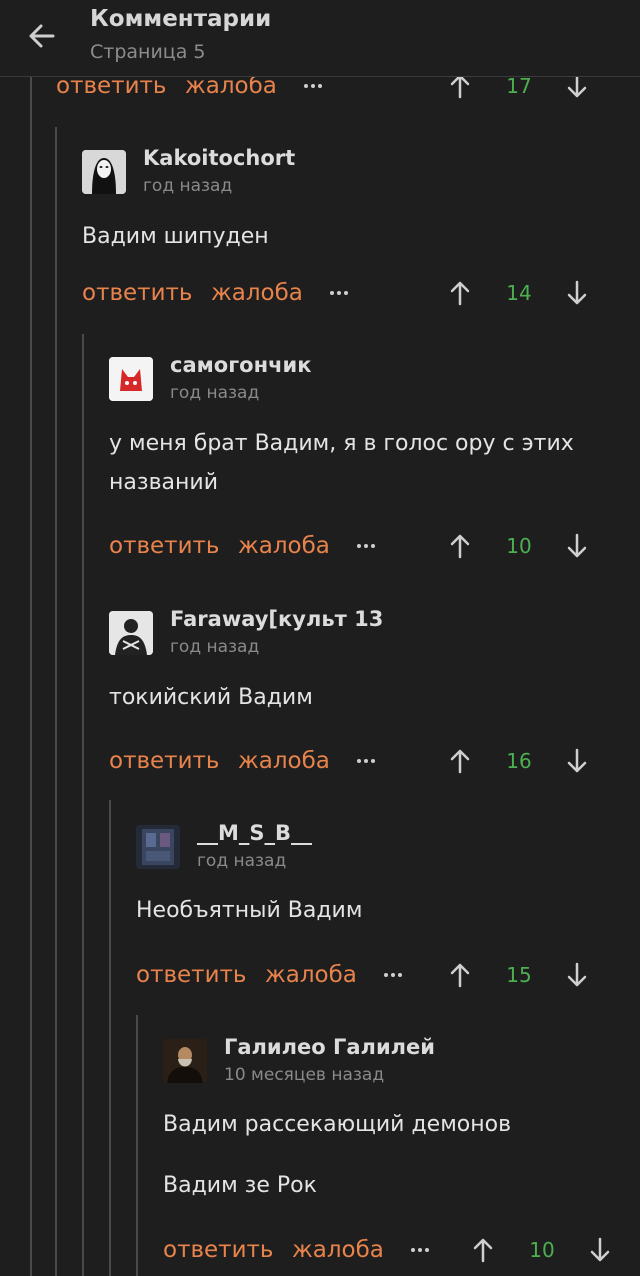  What do you see at coordinates (519, 761) in the screenshot?
I see `comment-score: 16` at bounding box center [519, 761].